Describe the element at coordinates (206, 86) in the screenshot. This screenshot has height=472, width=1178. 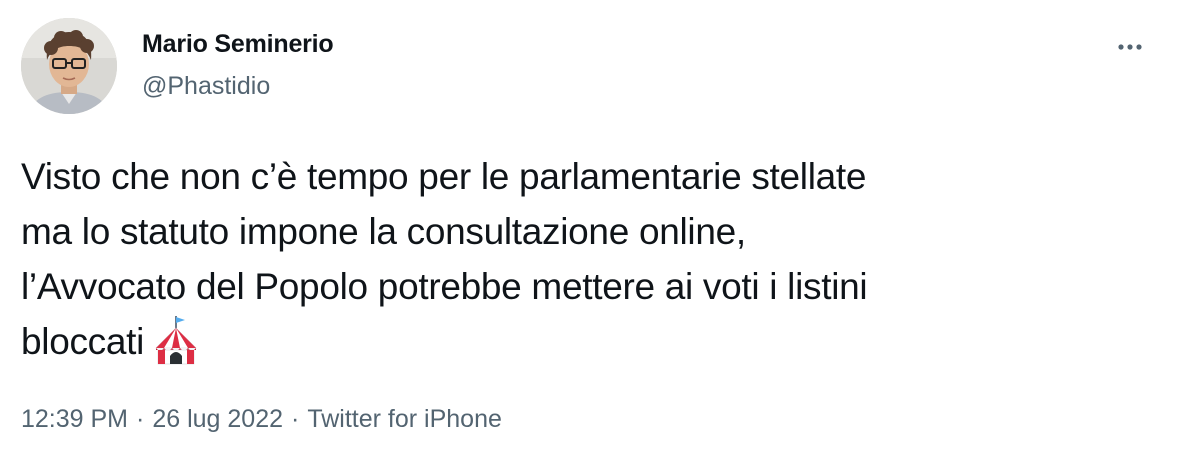
I see `author-handle: @Phastidio` at that location.